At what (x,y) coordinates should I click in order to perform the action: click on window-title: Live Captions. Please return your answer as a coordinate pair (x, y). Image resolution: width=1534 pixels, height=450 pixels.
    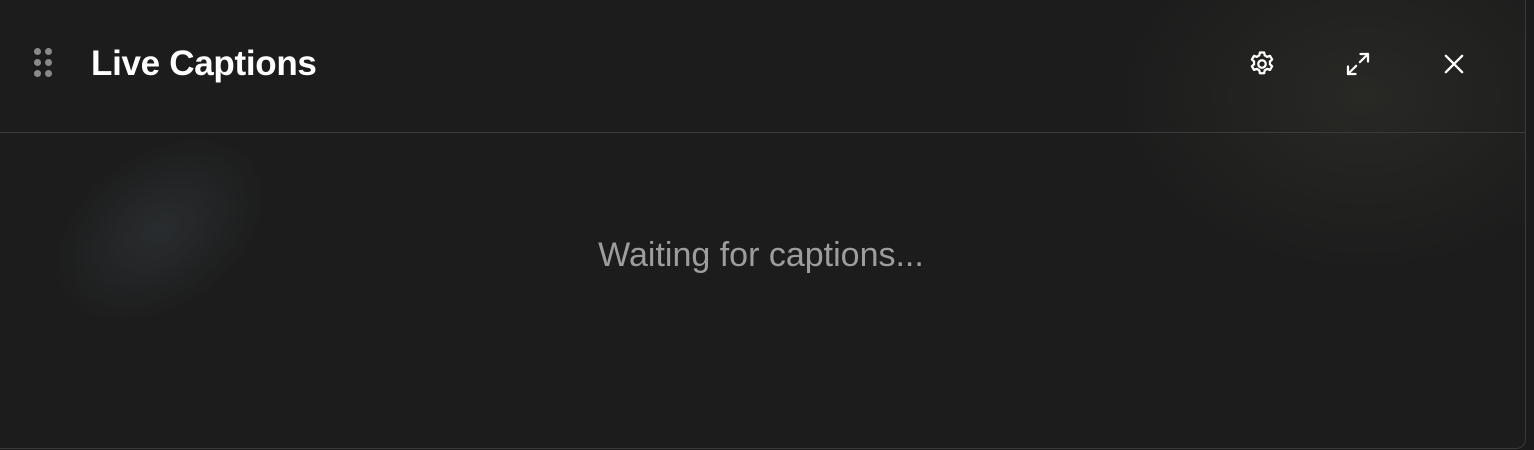
    Looking at the image, I should click on (204, 63).